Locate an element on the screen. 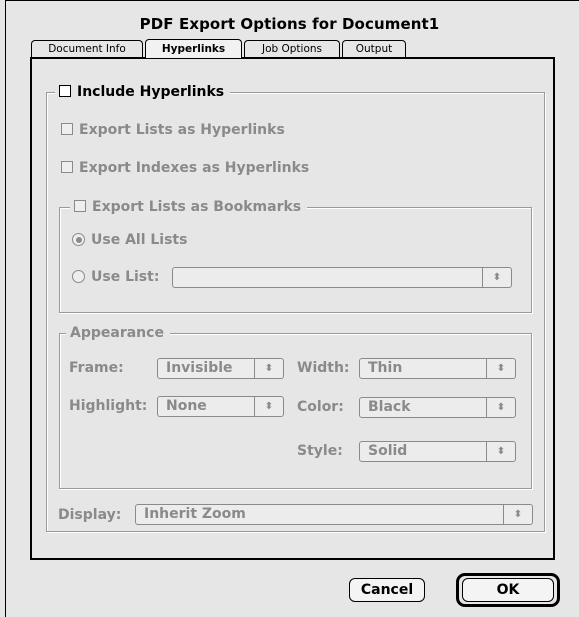  display-label: Display: is located at coordinates (90, 515).